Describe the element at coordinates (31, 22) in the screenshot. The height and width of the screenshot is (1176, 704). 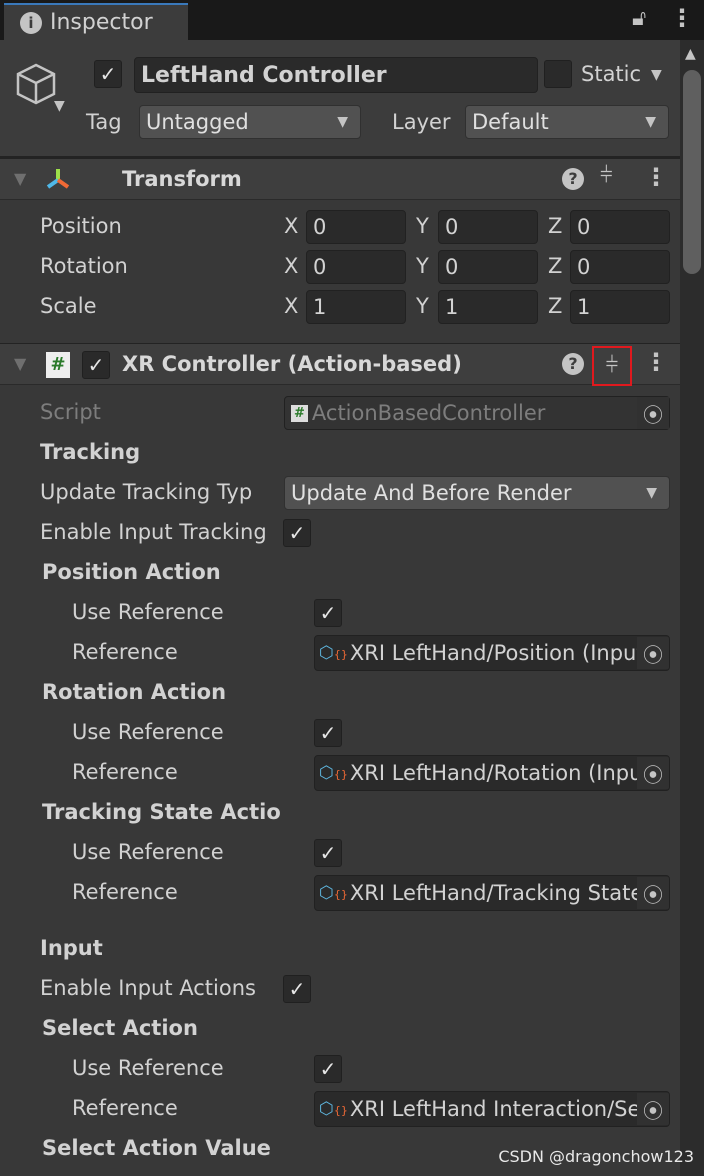
I see `info-icon: i` at that location.